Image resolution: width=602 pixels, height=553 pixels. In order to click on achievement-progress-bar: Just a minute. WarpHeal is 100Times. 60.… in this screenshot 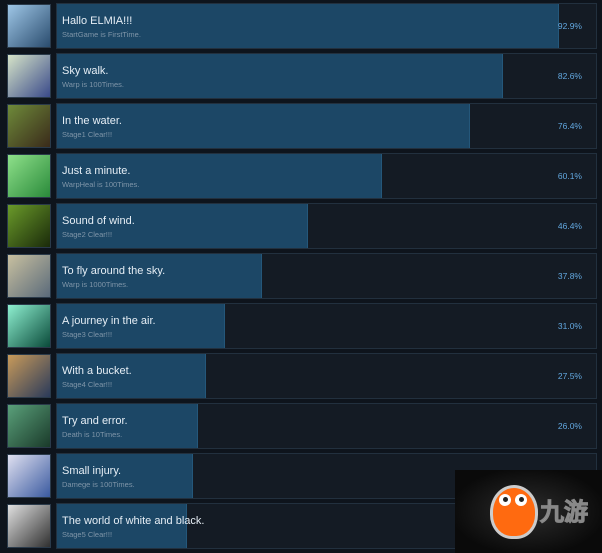, I will do `click(326, 176)`.